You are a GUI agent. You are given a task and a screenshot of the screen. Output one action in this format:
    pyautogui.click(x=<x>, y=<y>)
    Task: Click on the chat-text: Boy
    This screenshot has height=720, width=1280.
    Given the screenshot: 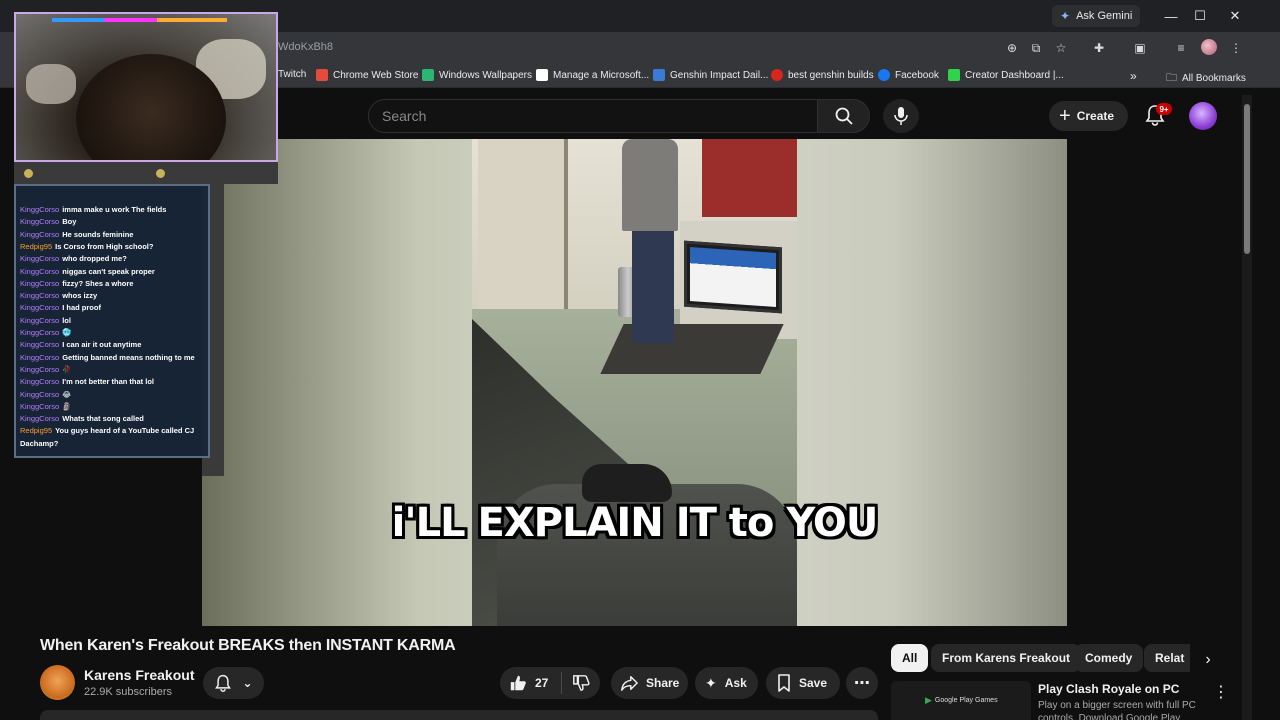 What is the action you would take?
    pyautogui.click(x=69, y=222)
    